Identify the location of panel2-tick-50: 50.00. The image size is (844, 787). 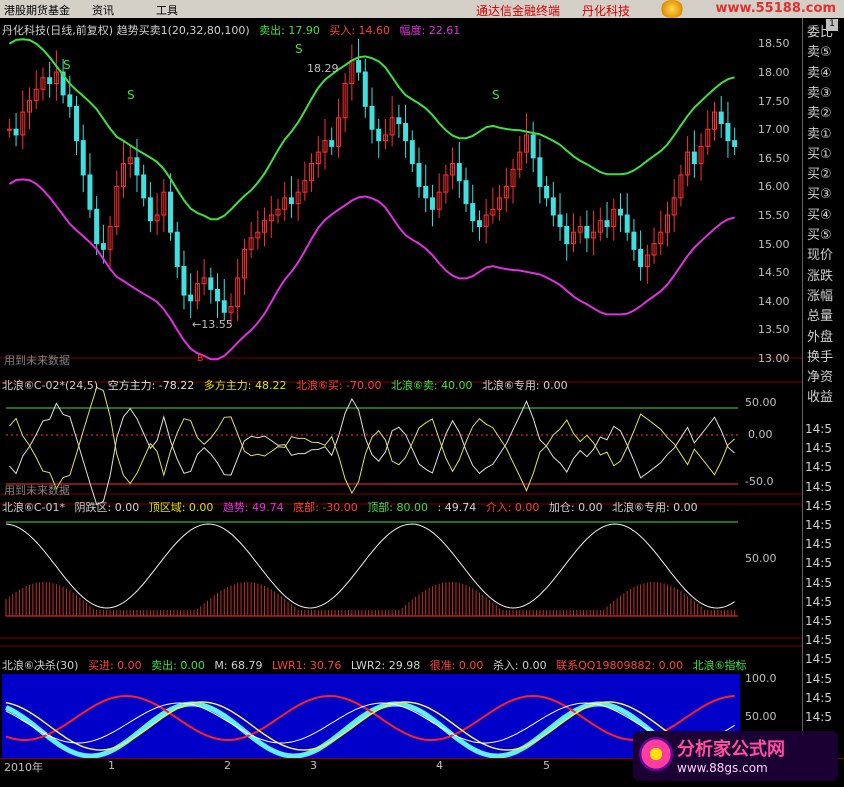
(761, 402).